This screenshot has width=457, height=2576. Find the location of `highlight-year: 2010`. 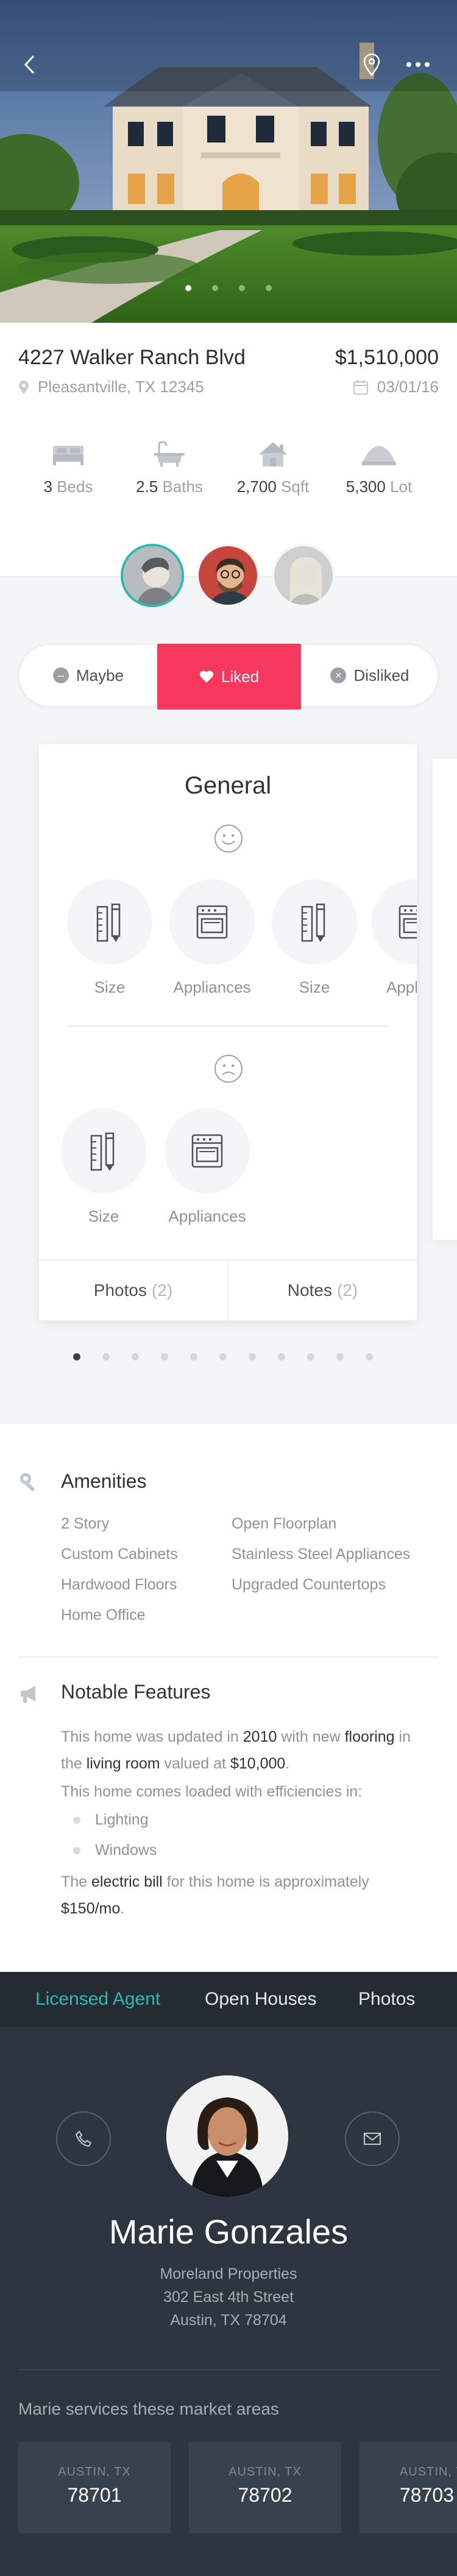

highlight-year: 2010 is located at coordinates (260, 1736).